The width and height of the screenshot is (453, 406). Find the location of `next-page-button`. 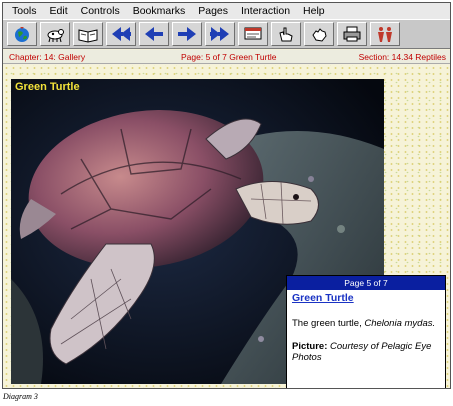

next-page-button is located at coordinates (187, 34).